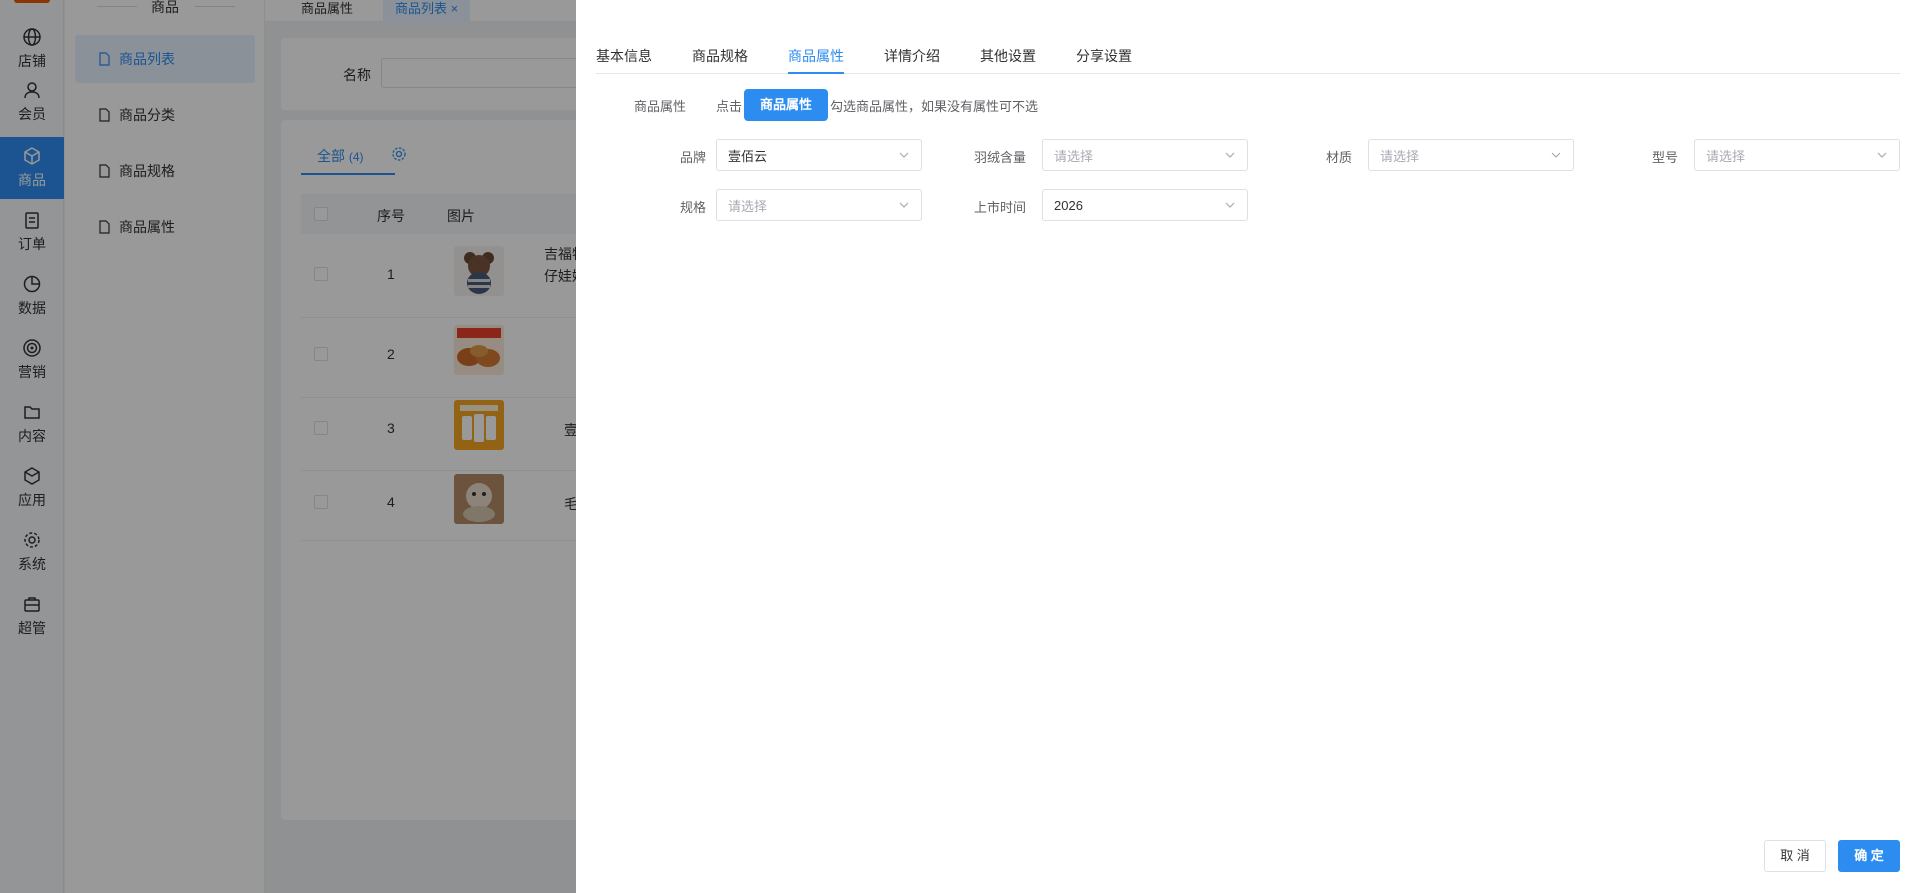  I want to click on spec-placeholder: 请选择, so click(748, 206).